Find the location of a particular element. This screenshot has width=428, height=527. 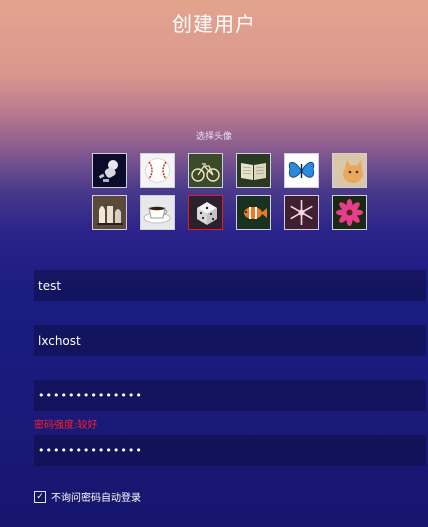

avatar-grid is located at coordinates (229, 191).